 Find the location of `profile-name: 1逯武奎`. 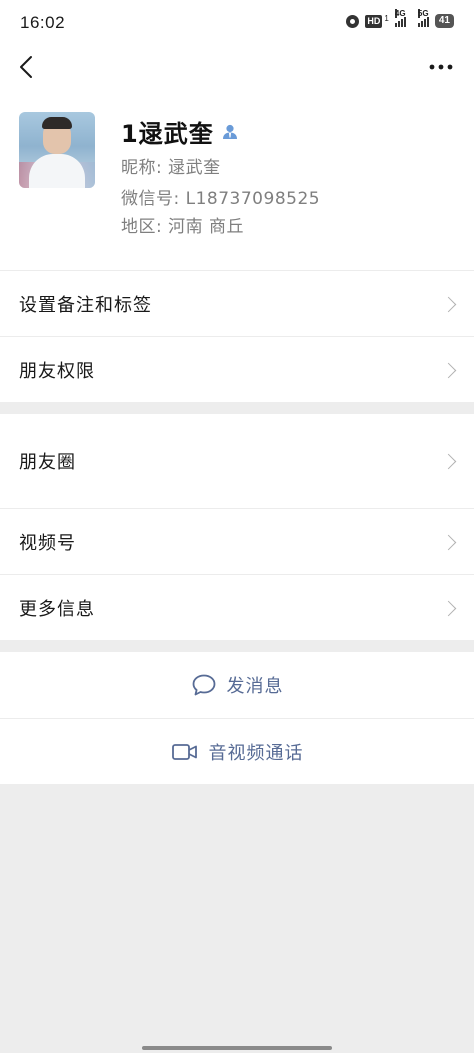

profile-name: 1逯武奎 is located at coordinates (167, 134).